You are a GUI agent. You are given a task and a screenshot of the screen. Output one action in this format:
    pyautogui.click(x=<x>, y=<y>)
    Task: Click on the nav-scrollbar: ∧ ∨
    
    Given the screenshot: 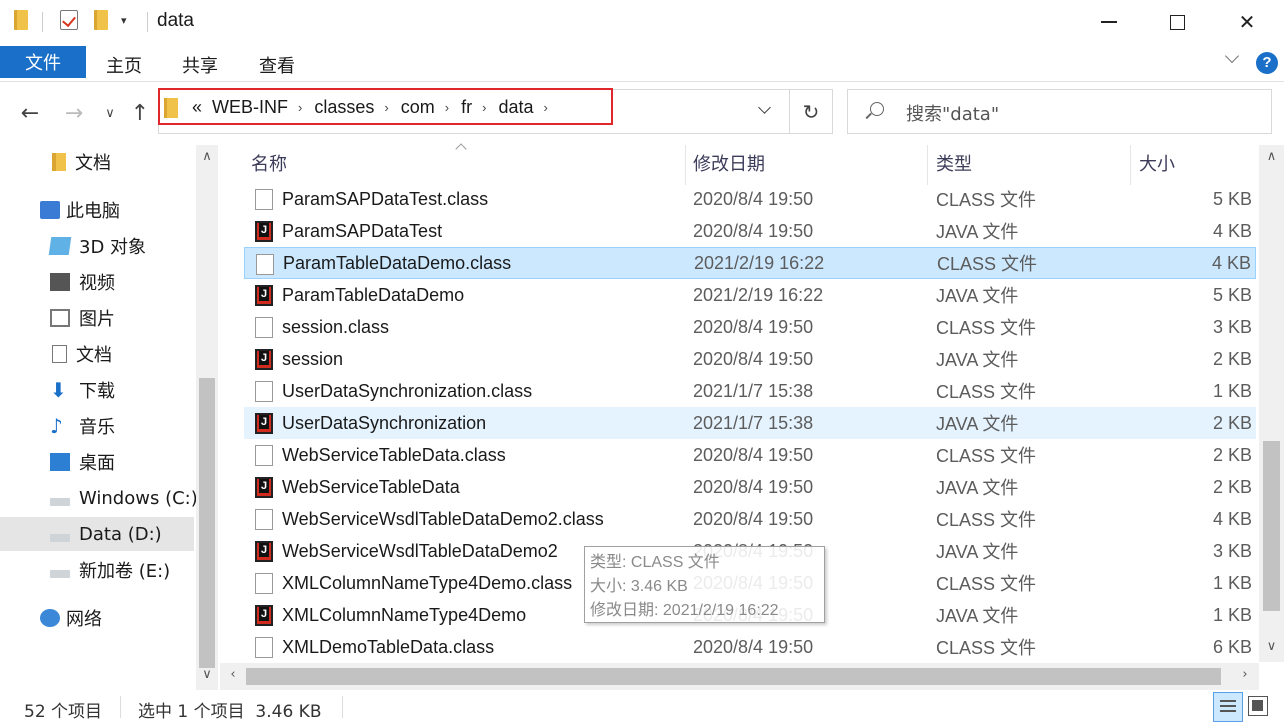 What is the action you would take?
    pyautogui.click(x=207, y=417)
    